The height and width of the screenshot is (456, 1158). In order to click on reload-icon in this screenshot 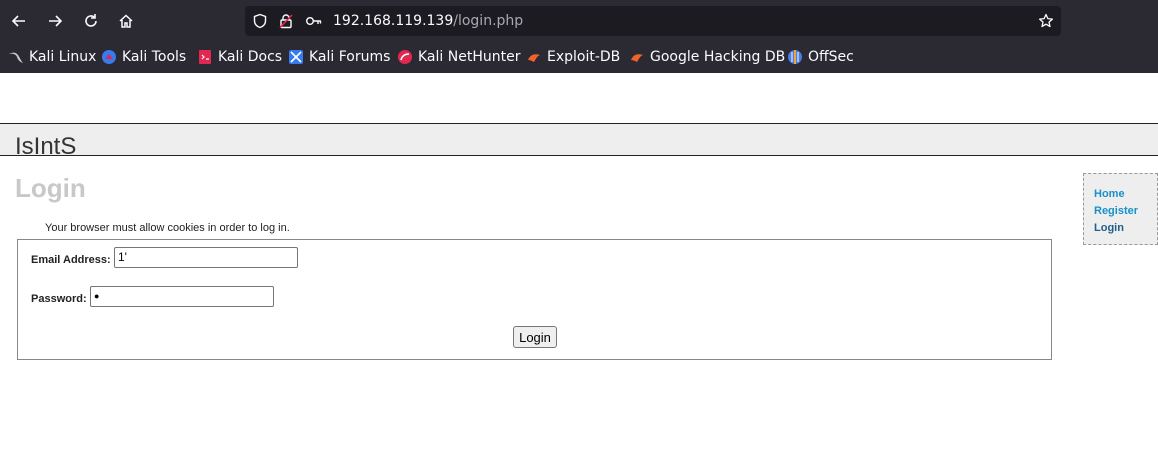, I will do `click(91, 21)`.